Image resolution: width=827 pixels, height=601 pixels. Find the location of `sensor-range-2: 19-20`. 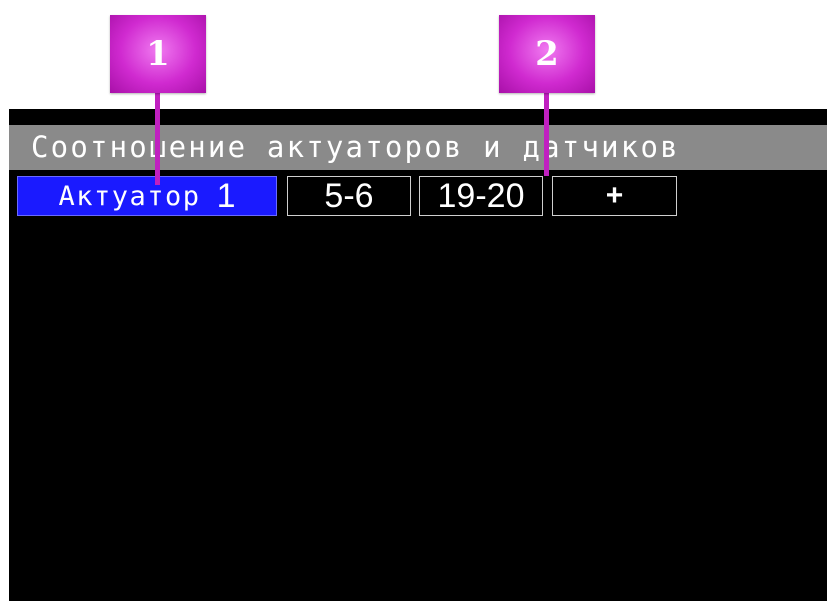

sensor-range-2: 19-20 is located at coordinates (481, 196).